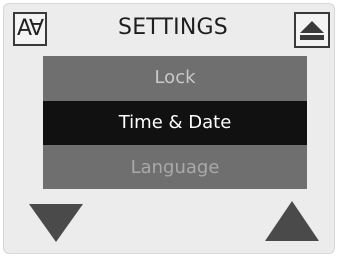  I want to click on page-title: SETTINGS, so click(173, 27).